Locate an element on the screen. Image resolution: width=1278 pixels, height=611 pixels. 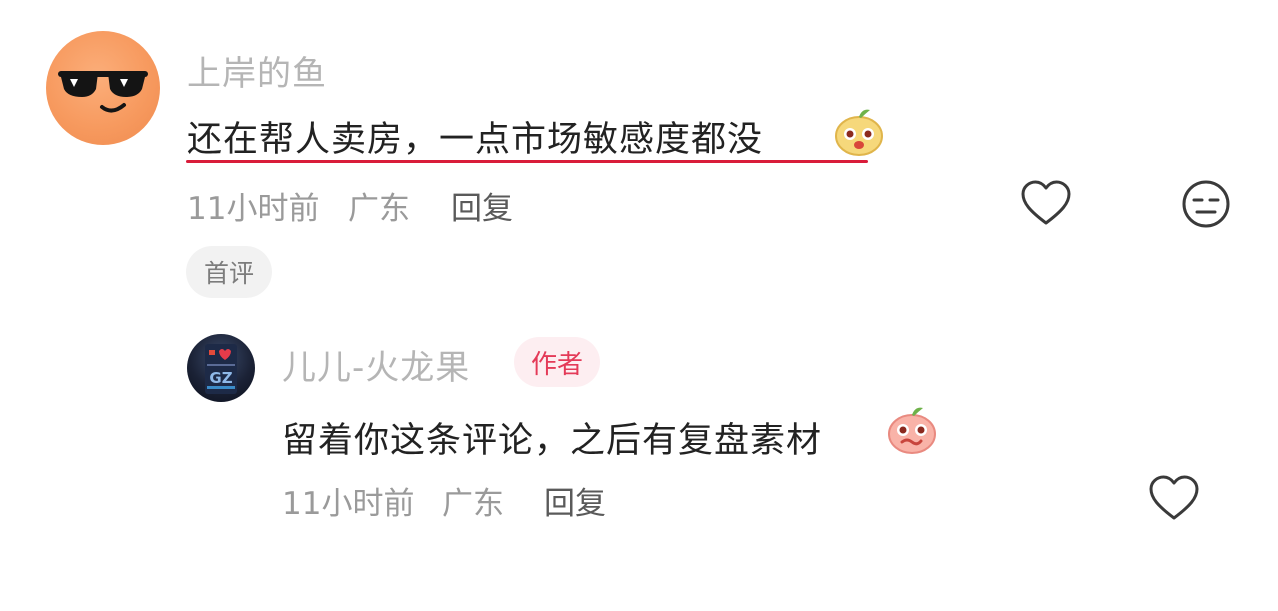
reply-reply-button: 回复 is located at coordinates (575, 500).